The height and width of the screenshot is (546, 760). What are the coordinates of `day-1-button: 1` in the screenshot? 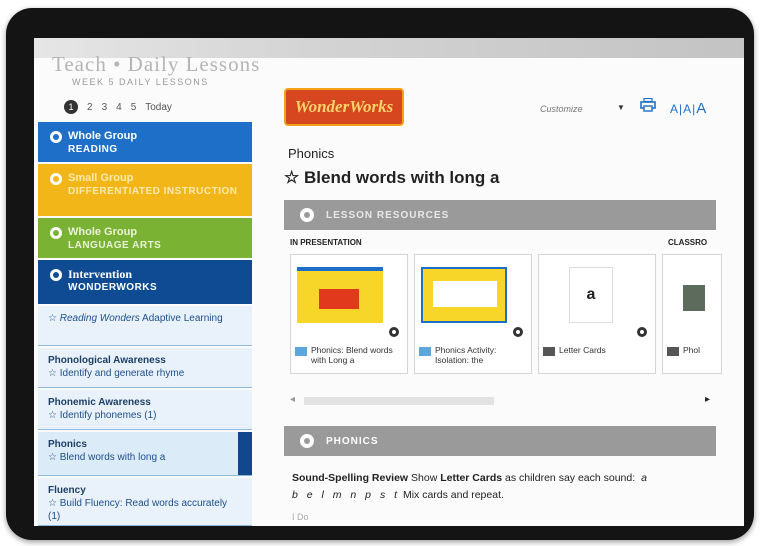 It's located at (71, 107).